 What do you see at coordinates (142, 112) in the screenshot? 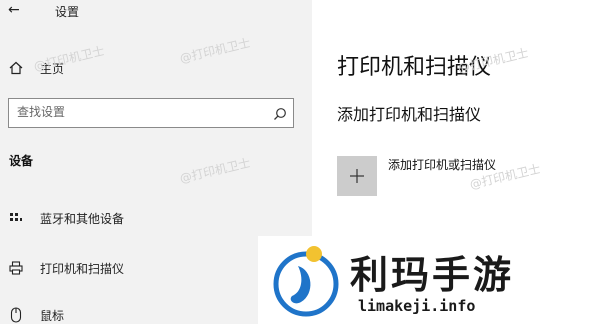
I see `search-input` at bounding box center [142, 112].